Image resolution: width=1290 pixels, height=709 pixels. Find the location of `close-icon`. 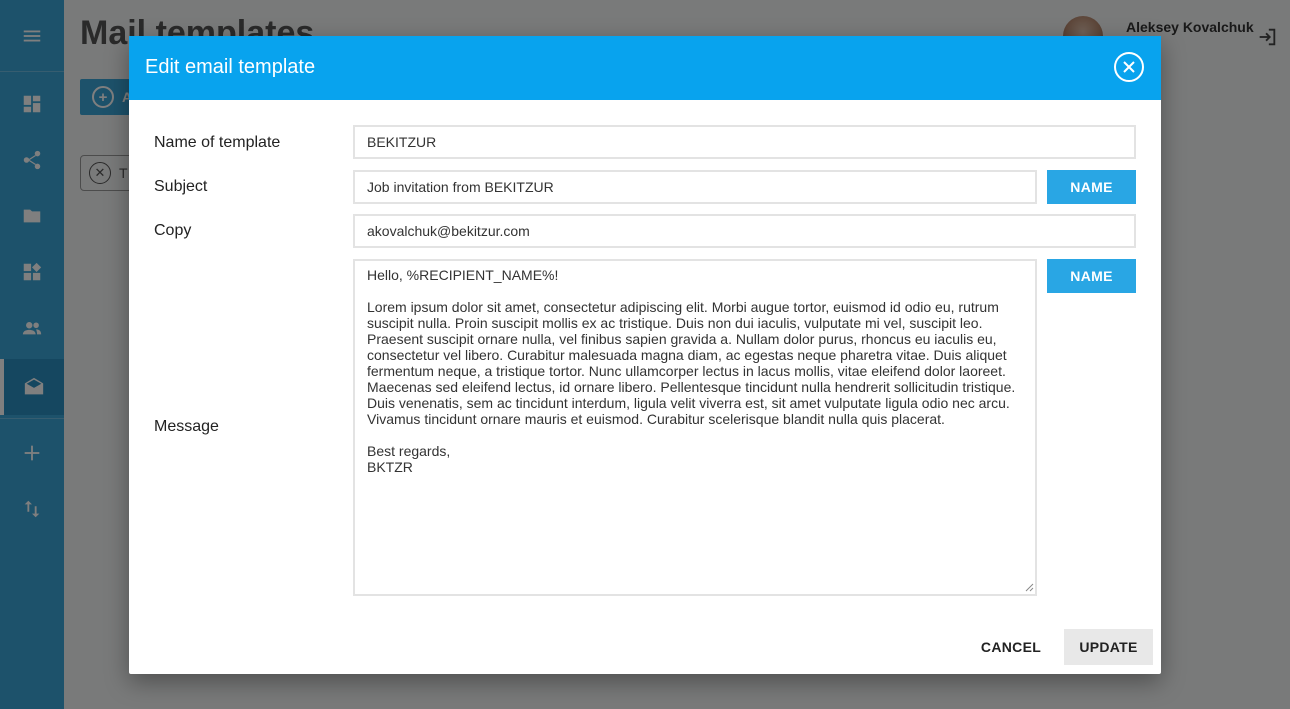

close-icon is located at coordinates (1129, 67).